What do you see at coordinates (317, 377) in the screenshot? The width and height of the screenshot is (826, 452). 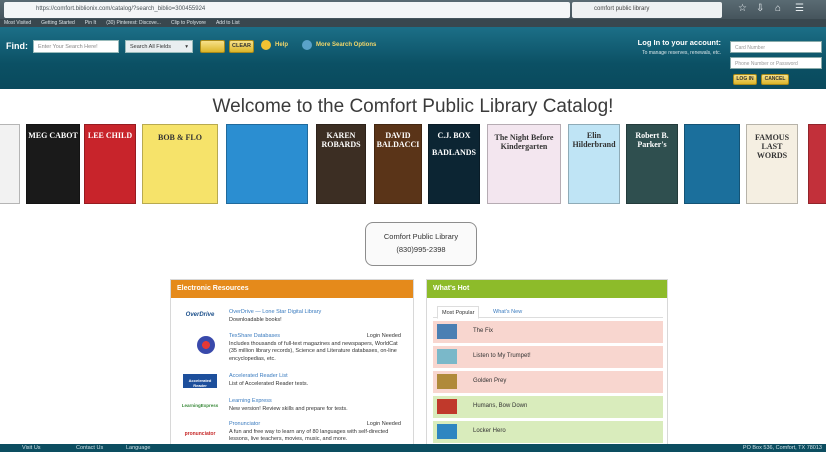 I see `resource-link: Accelerated Reader List` at bounding box center [317, 377].